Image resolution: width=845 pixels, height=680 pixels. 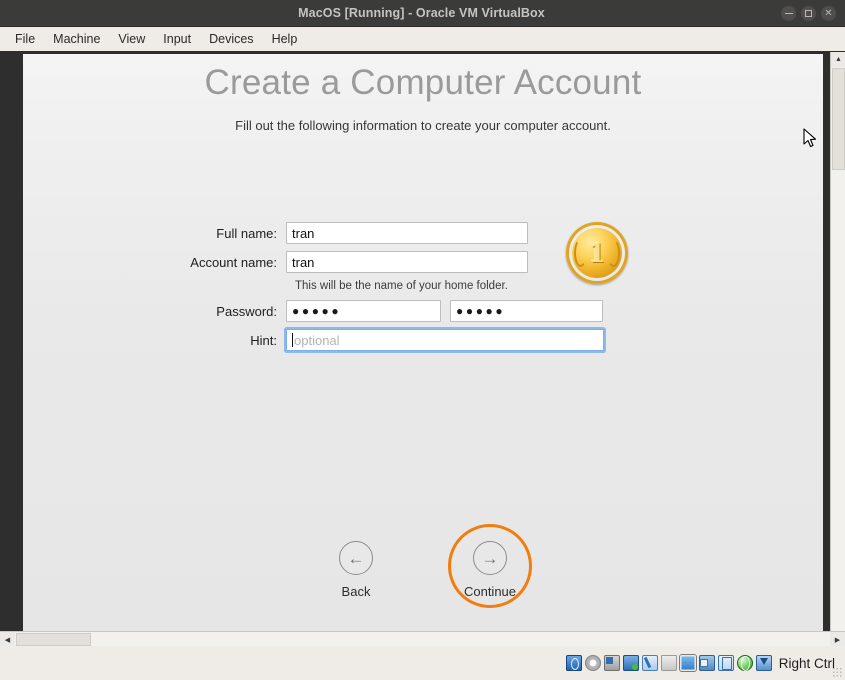 I want to click on display-icon, so click(x=687, y=663).